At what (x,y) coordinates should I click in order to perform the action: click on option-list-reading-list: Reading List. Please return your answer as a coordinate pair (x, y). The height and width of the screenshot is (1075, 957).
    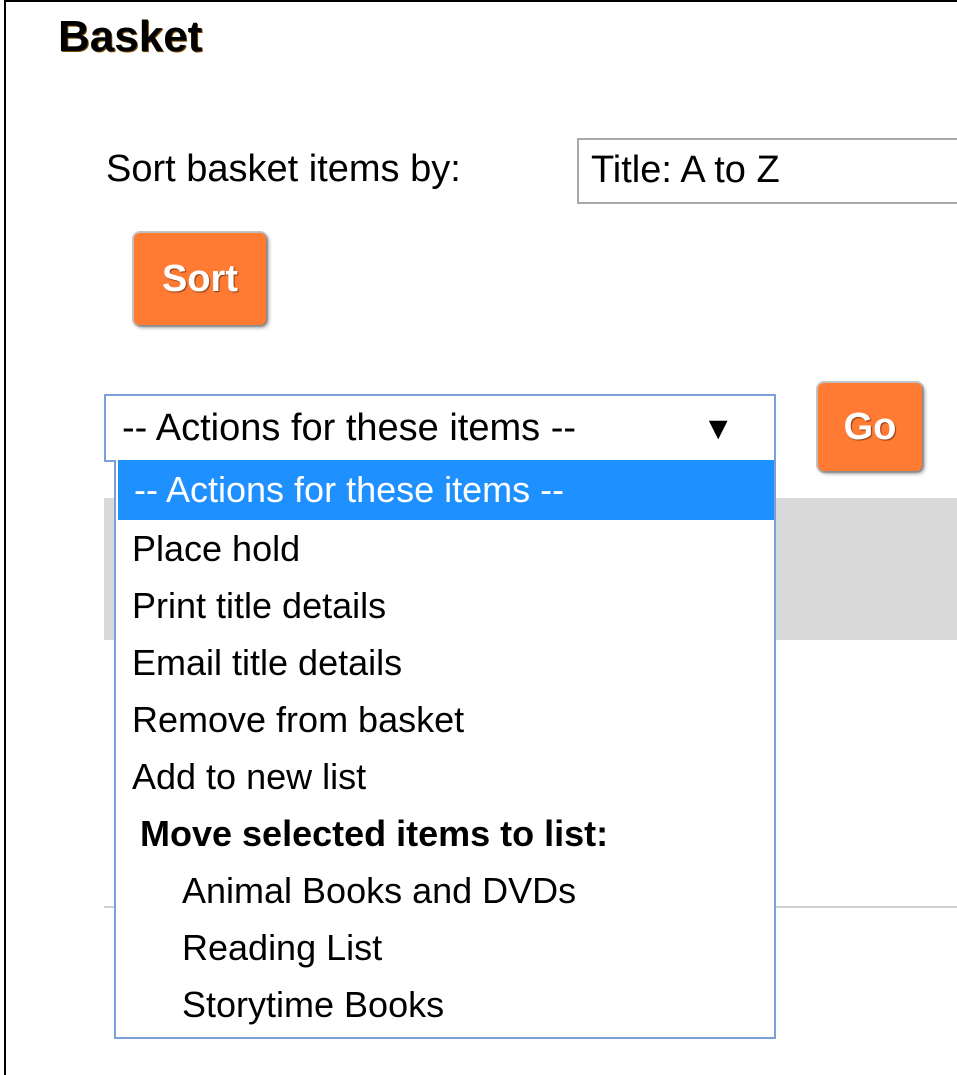
    Looking at the image, I should click on (445, 947).